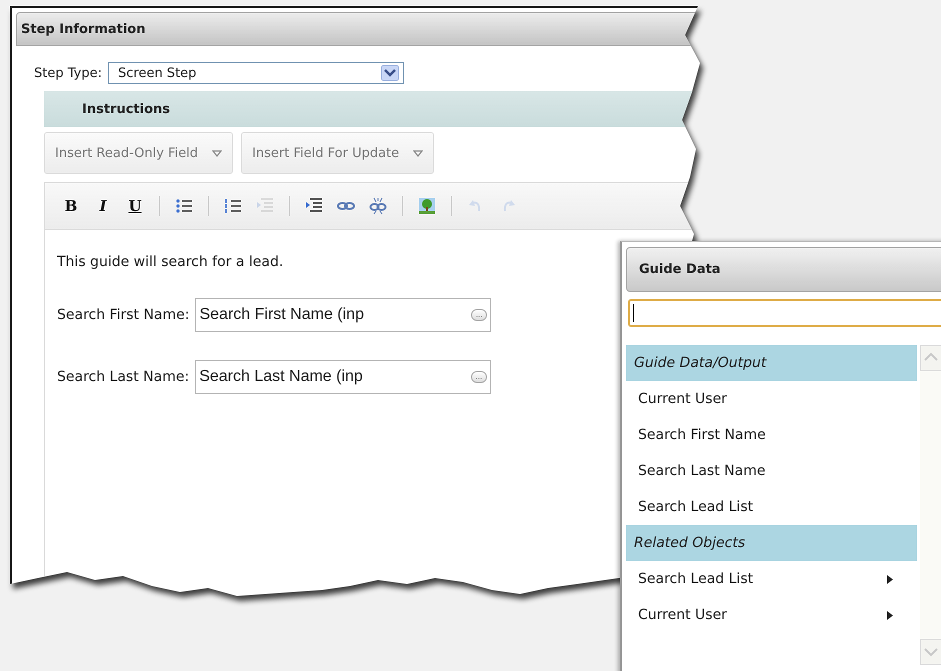 This screenshot has height=671, width=941. What do you see at coordinates (123, 377) in the screenshot?
I see `field-label: Search Last Name:` at bounding box center [123, 377].